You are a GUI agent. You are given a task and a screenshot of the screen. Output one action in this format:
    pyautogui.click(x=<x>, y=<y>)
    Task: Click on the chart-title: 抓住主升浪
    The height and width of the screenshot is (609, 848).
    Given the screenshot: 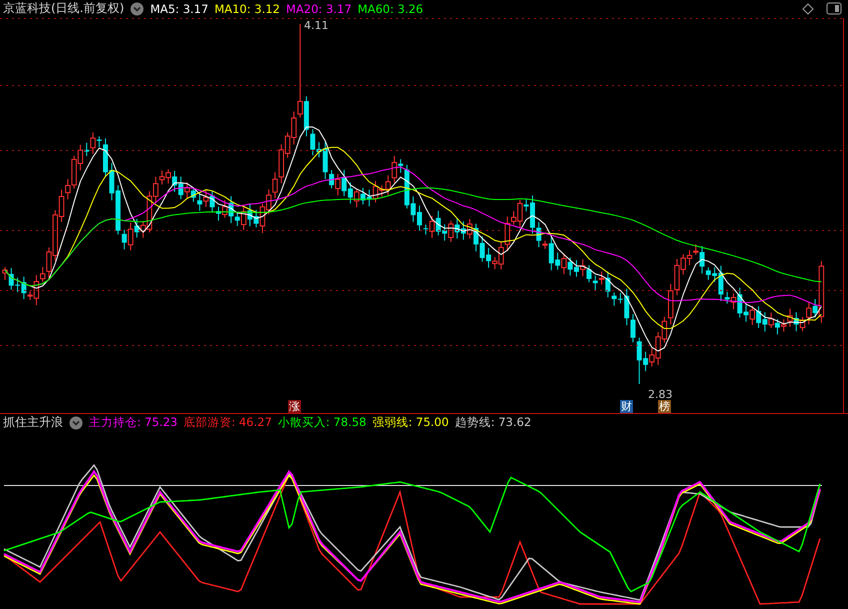 What is the action you would take?
    pyautogui.click(x=33, y=423)
    